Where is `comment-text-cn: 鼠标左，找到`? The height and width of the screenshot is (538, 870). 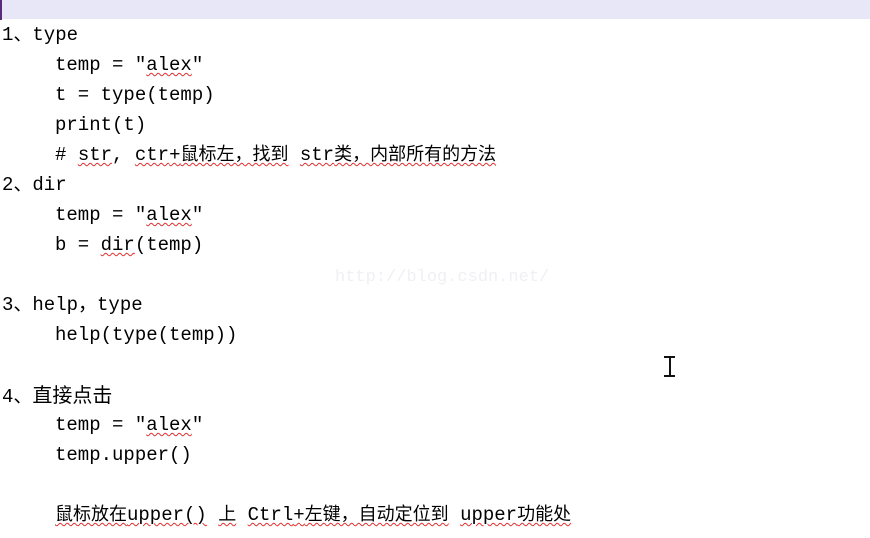
comment-text-cn: 鼠标左，找到 is located at coordinates (234, 154).